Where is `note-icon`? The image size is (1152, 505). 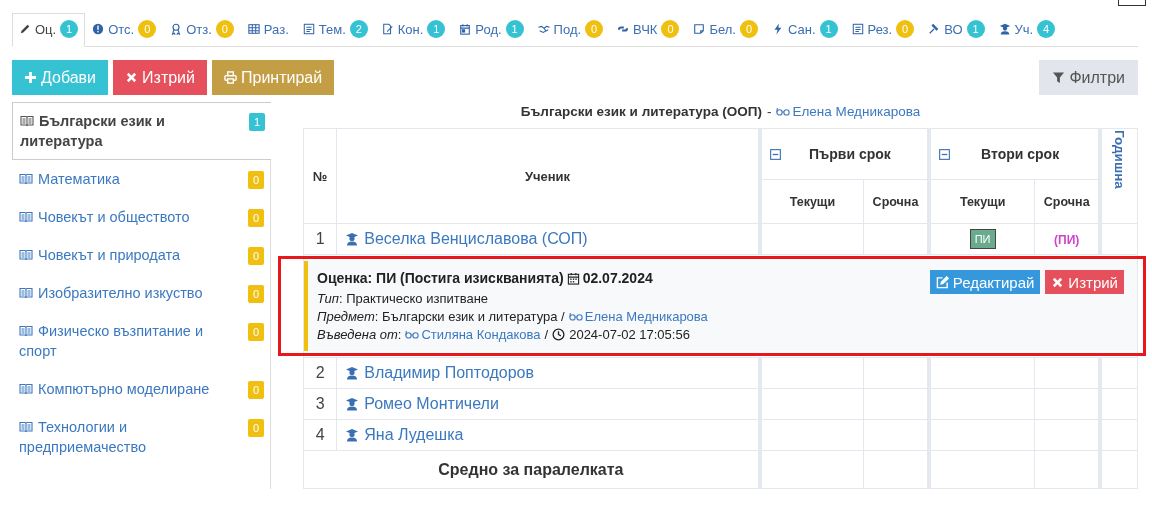
note-icon is located at coordinates (699, 29).